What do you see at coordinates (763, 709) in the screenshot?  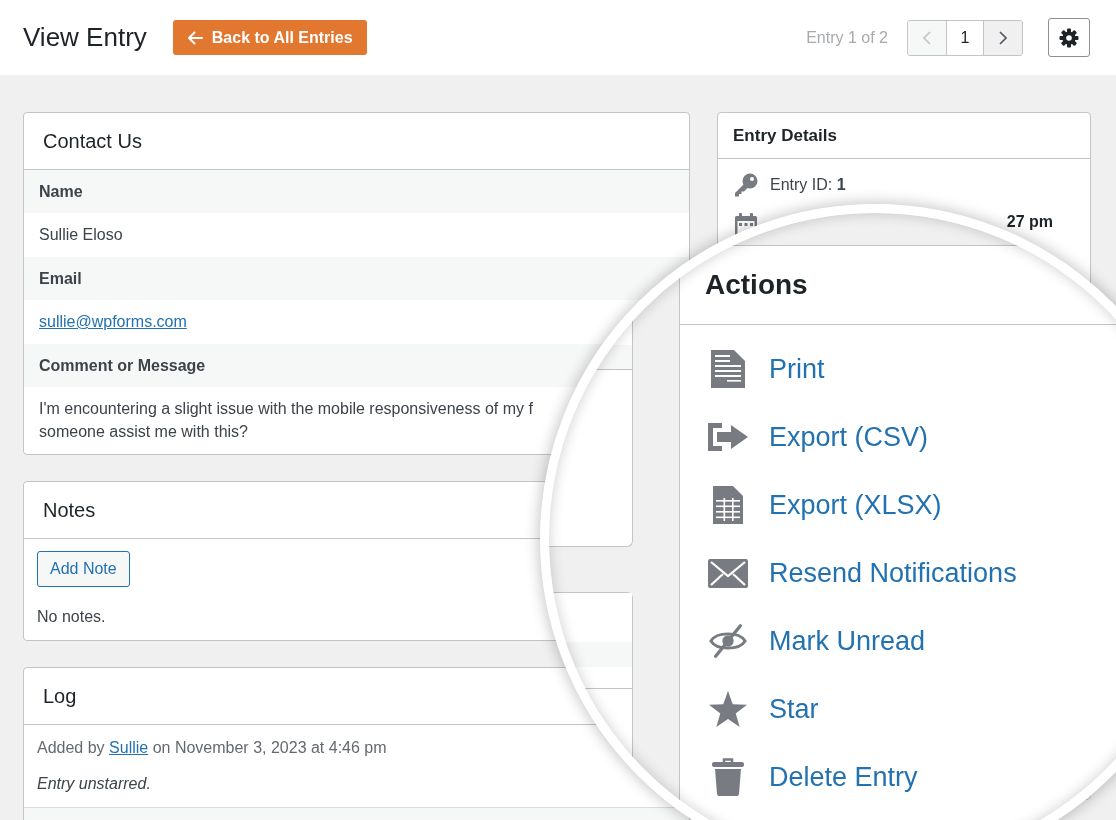 I see `action-link: Star` at bounding box center [763, 709].